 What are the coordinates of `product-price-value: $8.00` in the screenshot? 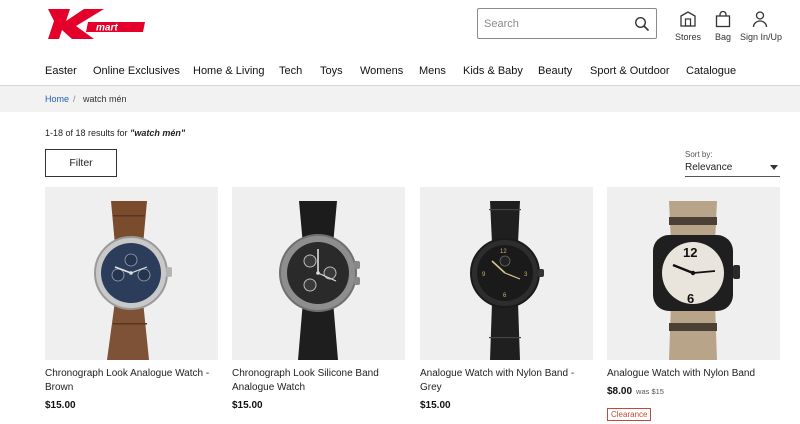 It's located at (620, 391).